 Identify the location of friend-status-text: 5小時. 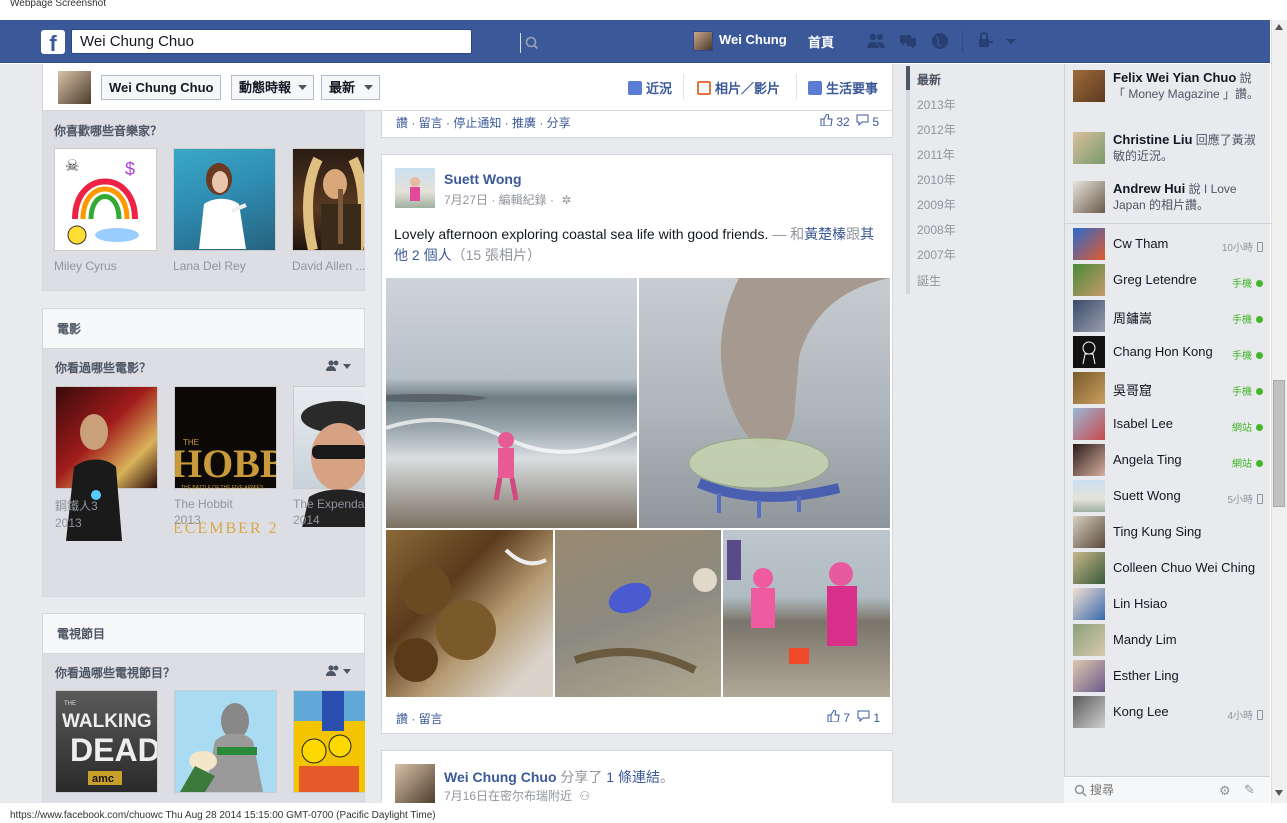
(1240, 500).